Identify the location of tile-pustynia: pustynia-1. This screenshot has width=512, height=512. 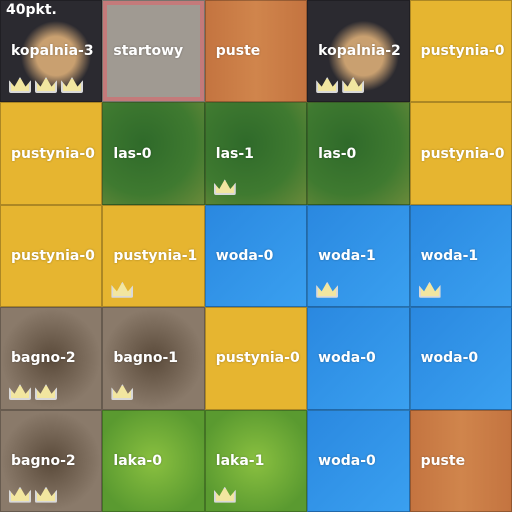
(153, 256).